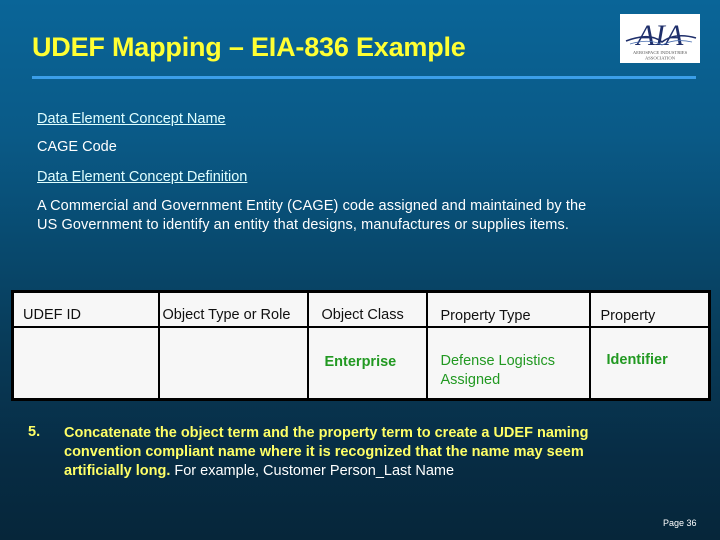 This screenshot has width=720, height=540. I want to click on step-number: 5., so click(34, 432).